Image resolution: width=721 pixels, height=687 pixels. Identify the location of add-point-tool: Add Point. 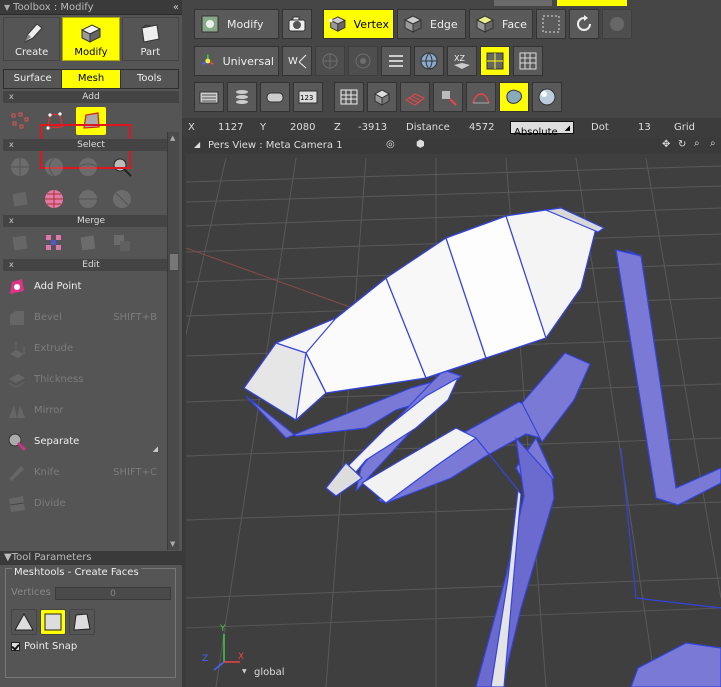
(91, 286).